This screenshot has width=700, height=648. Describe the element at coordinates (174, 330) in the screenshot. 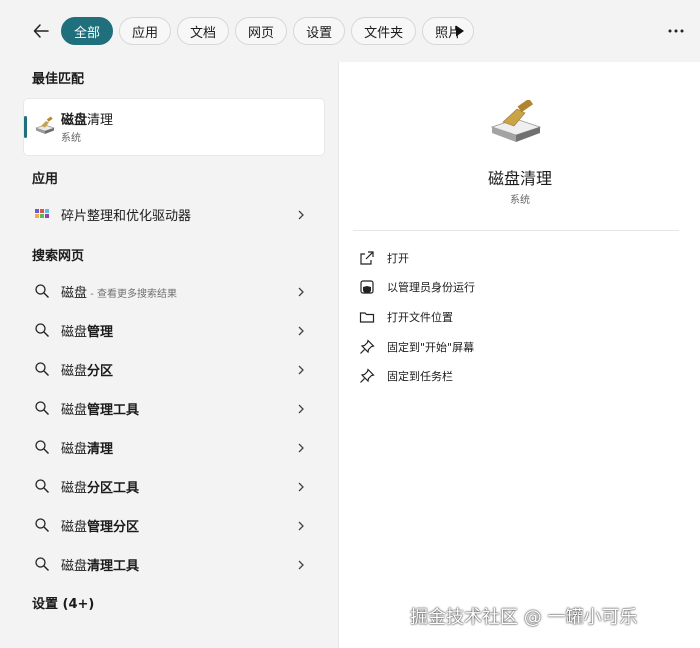

I see `web-result-item: 磁盘管理` at that location.